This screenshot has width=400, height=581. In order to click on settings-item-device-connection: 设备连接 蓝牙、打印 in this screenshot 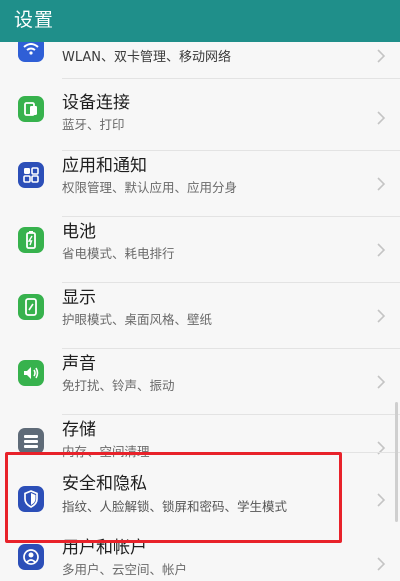, I will do `click(200, 117)`.